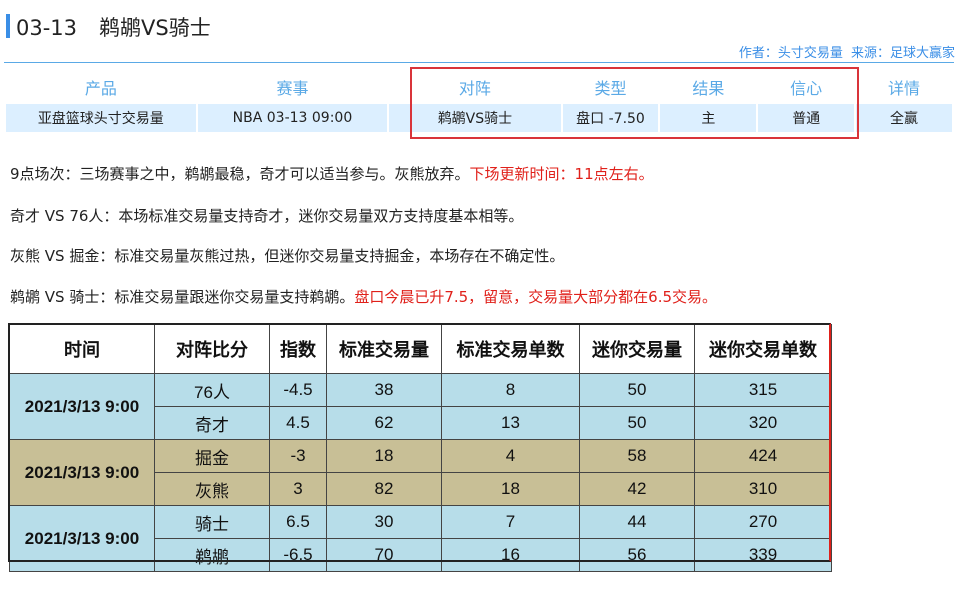 The image size is (961, 594). What do you see at coordinates (904, 88) in the screenshot?
I see `summary-header-detail: 详情` at bounding box center [904, 88].